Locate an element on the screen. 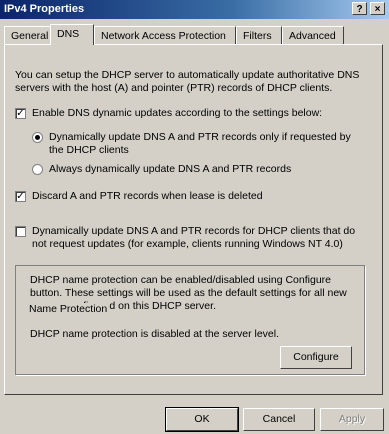 The width and height of the screenshot is (389, 434). tab-dns: DNS is located at coordinates (72, 34).